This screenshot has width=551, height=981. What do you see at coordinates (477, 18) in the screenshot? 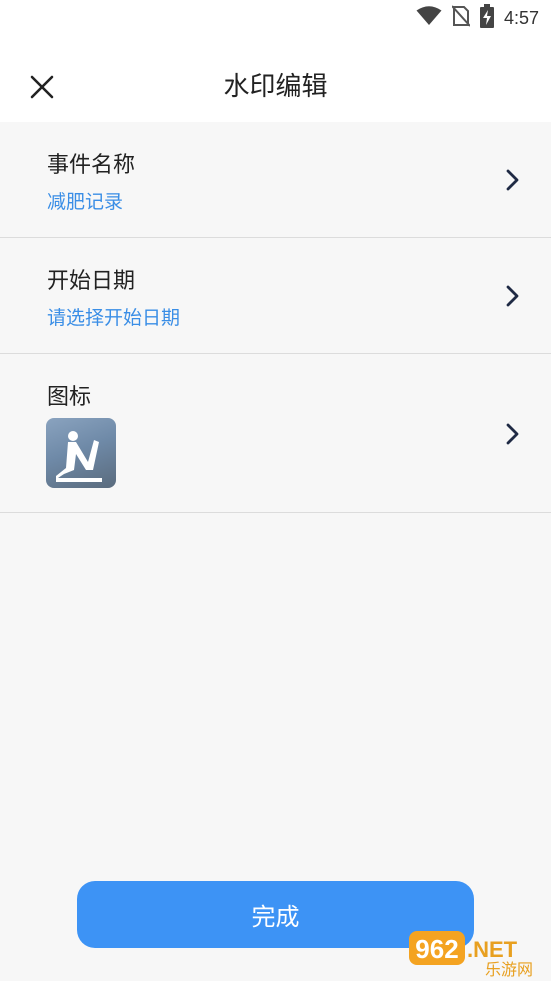
I see `status-icons: 4:57` at bounding box center [477, 18].